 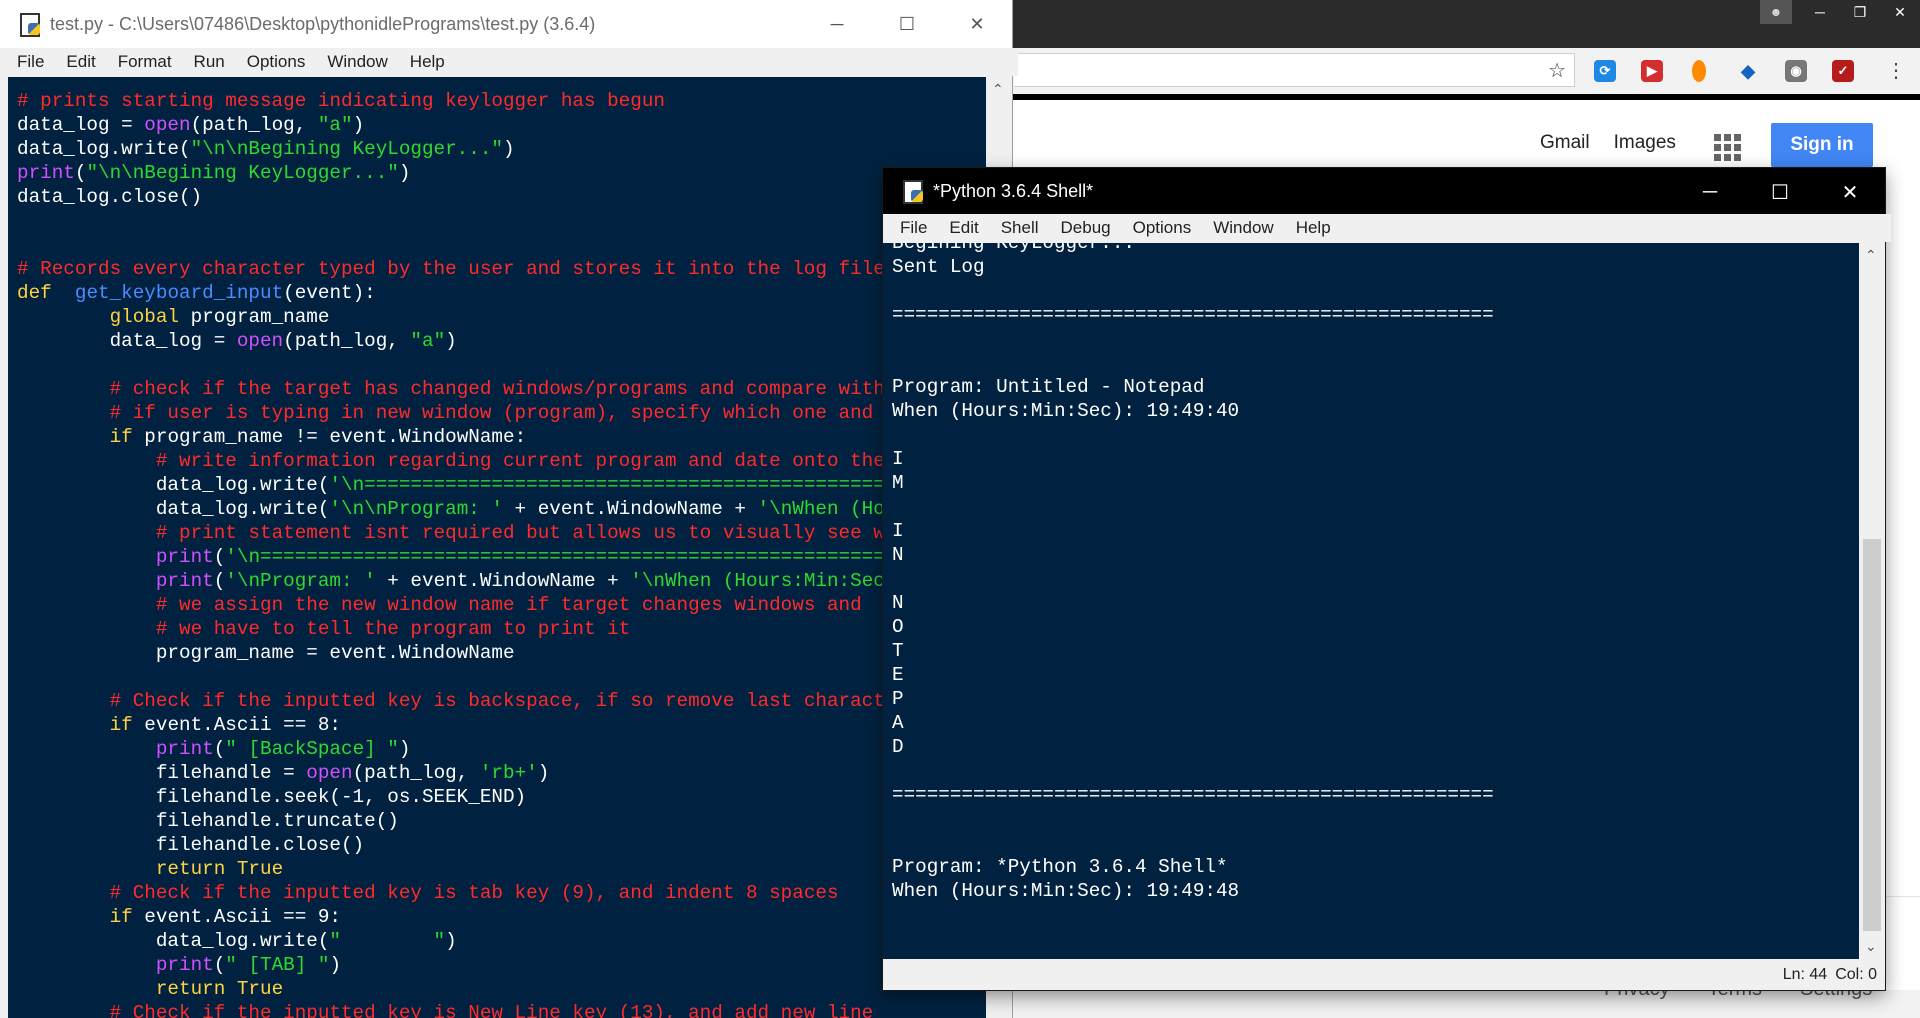 I want to click on shell-output-line: N, so click(x=898, y=555).